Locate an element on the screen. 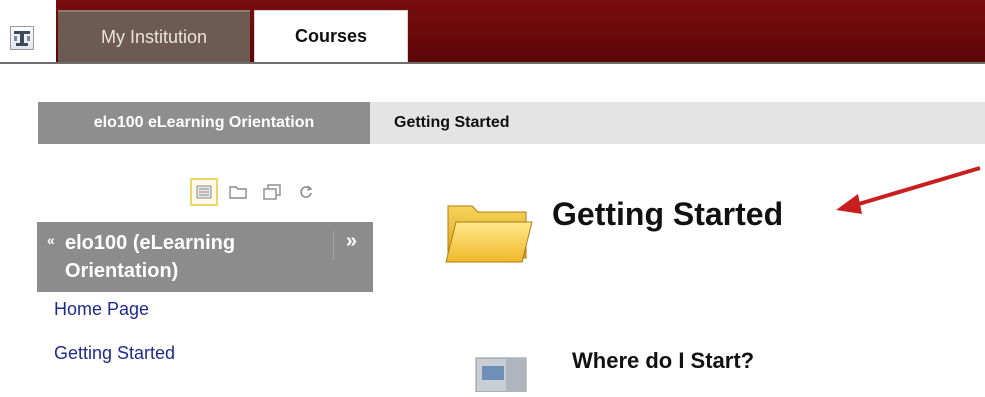  course-menu-item-getting-started: Getting Started is located at coordinates (114, 353).